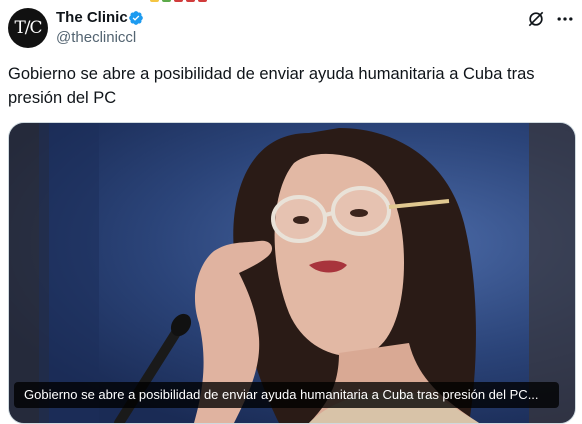 The width and height of the screenshot is (582, 424). What do you see at coordinates (136, 18) in the screenshot?
I see `verified-badge-icon` at bounding box center [136, 18].